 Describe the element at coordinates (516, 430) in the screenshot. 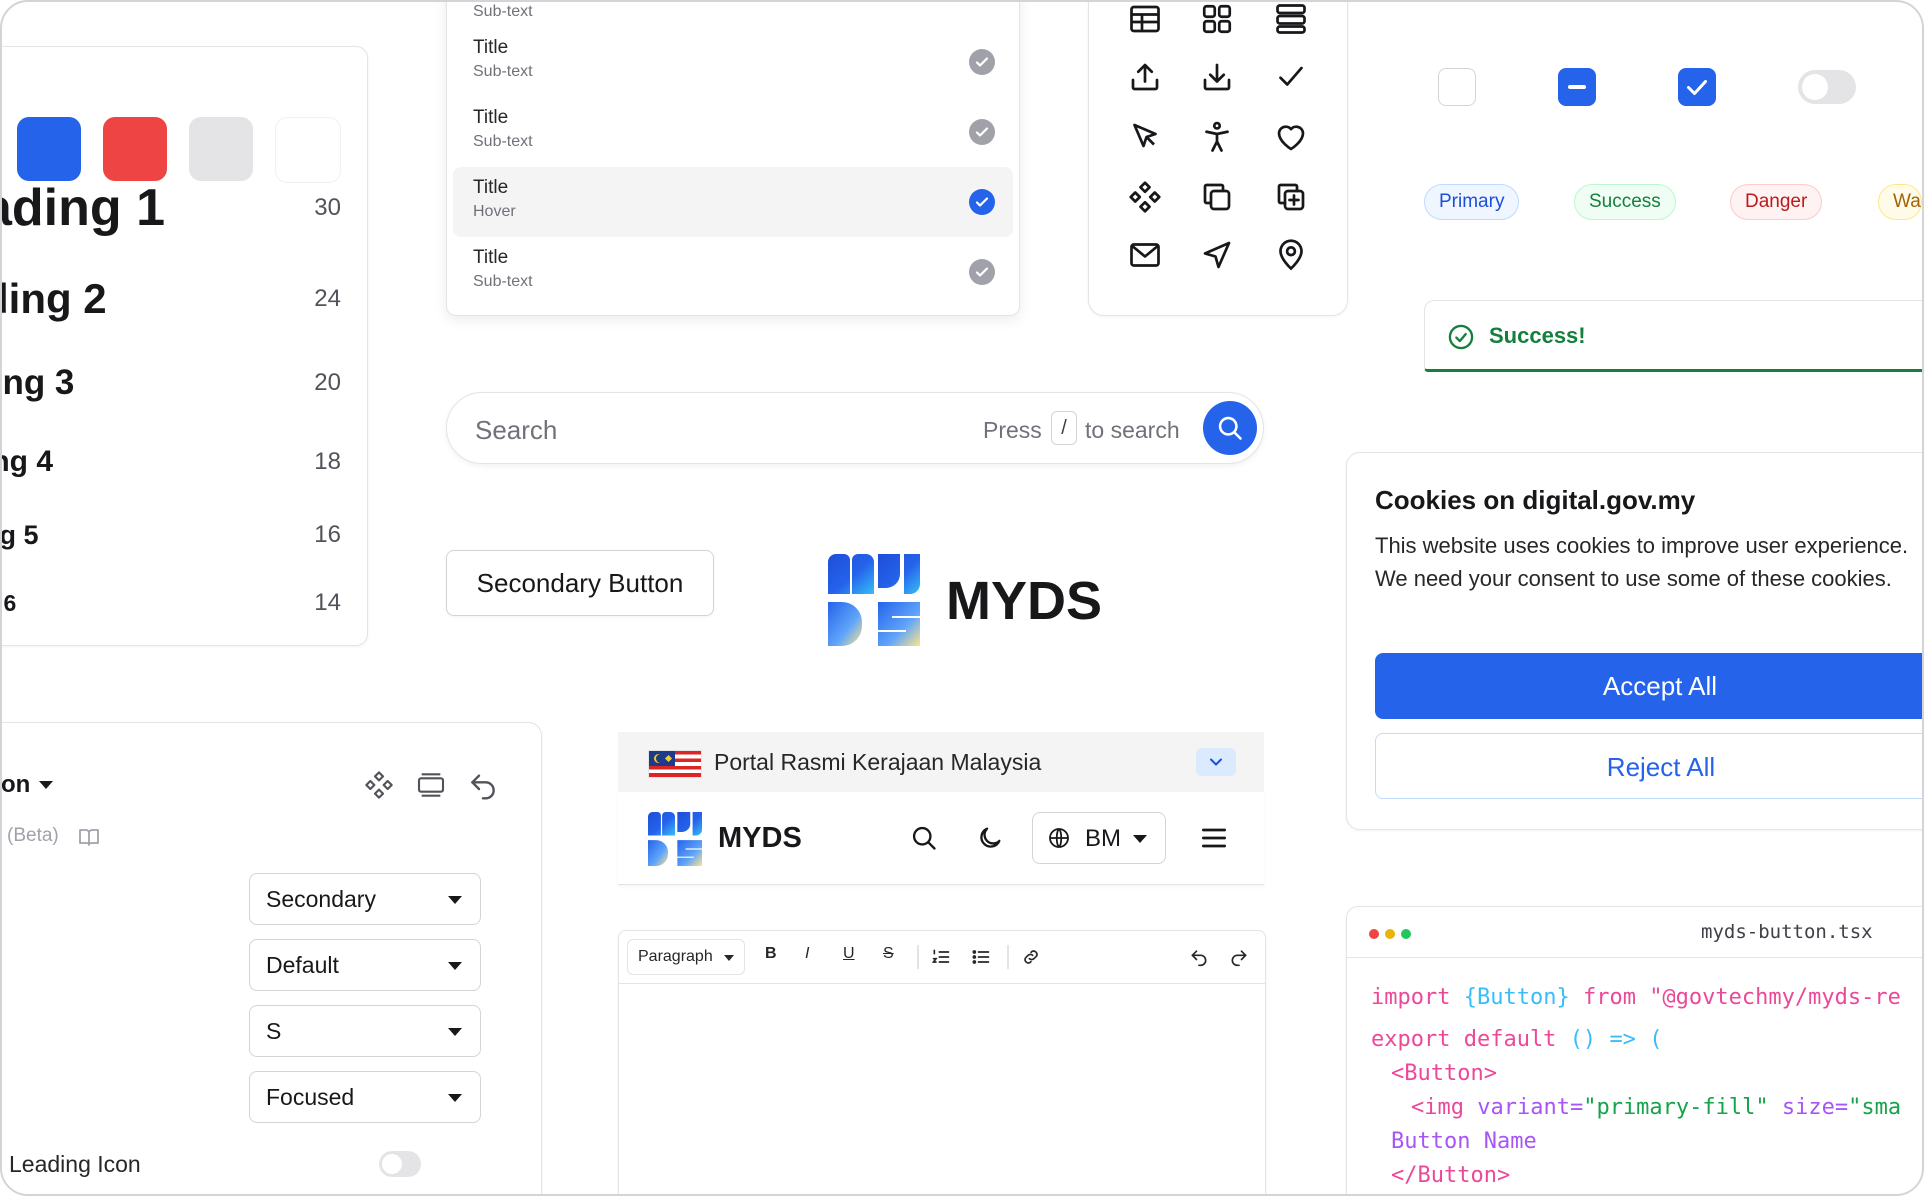

I see `search-input: Search` at that location.